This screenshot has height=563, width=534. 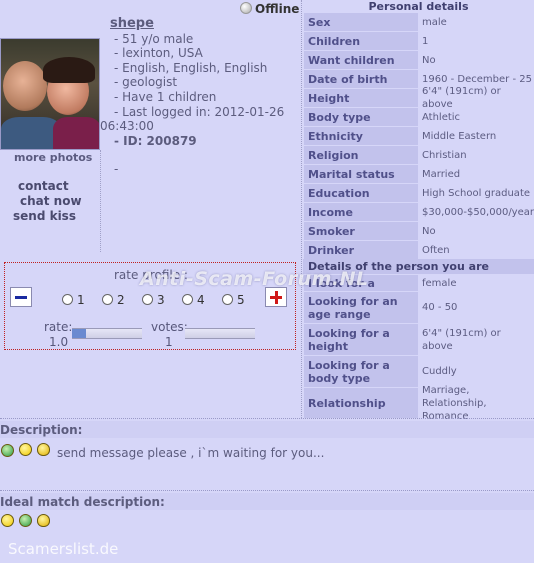 I want to click on detail-row: Looking for an age range 40 - 50, so click(x=418, y=307).